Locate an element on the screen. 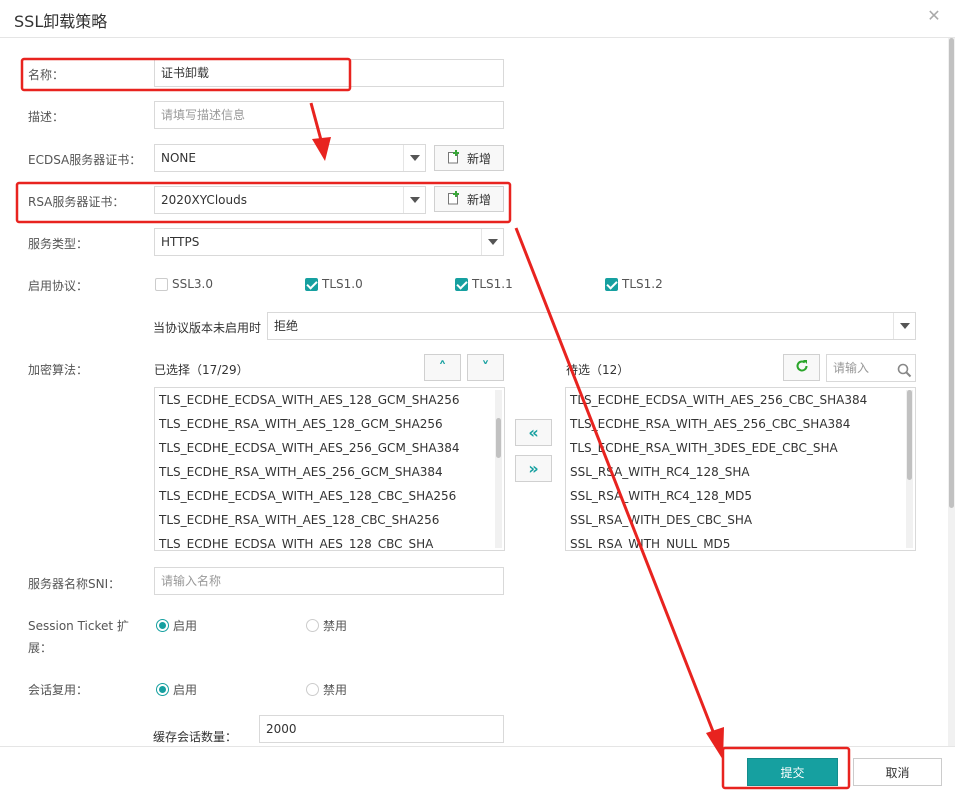 The image size is (955, 796). refresh-icon is located at coordinates (802, 367).